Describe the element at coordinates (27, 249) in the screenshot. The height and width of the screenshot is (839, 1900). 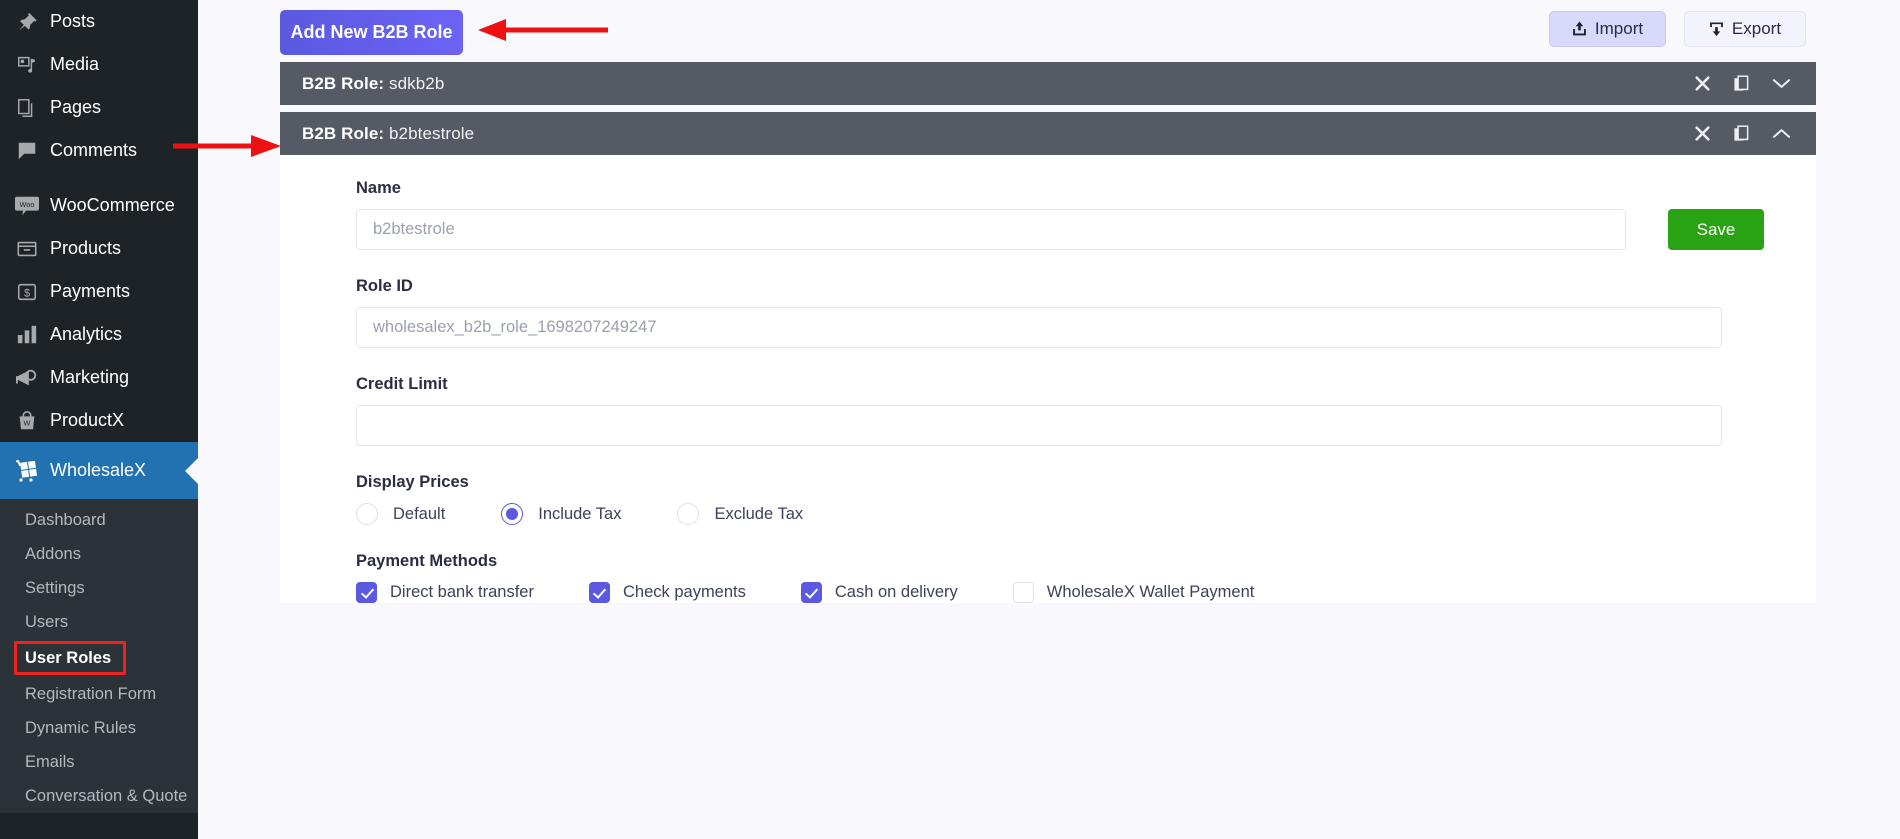
I see `products-icon` at that location.